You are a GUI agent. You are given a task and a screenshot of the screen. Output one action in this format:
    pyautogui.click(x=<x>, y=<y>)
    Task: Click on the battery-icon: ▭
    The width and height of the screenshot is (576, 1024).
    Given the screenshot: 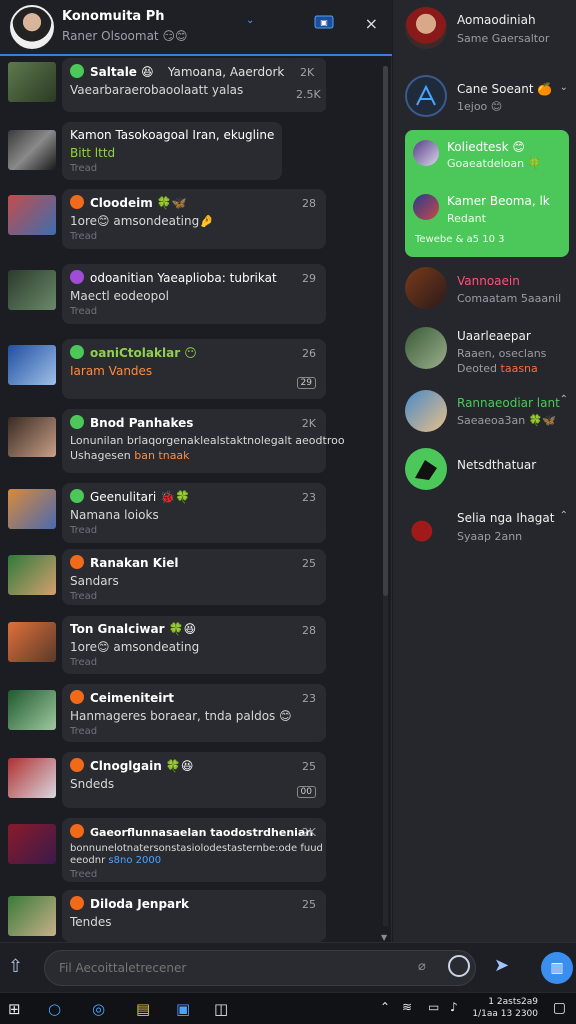 What is the action you would take?
    pyautogui.click(x=433, y=1007)
    